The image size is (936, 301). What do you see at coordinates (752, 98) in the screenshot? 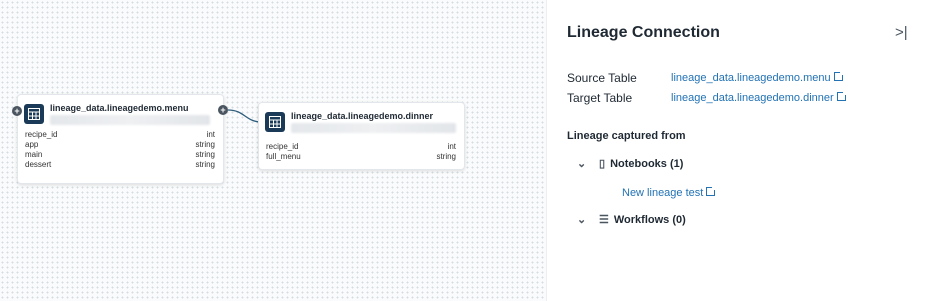
I see `target-table-link-text: lineage_data.lineagedemo.dinner` at bounding box center [752, 98].